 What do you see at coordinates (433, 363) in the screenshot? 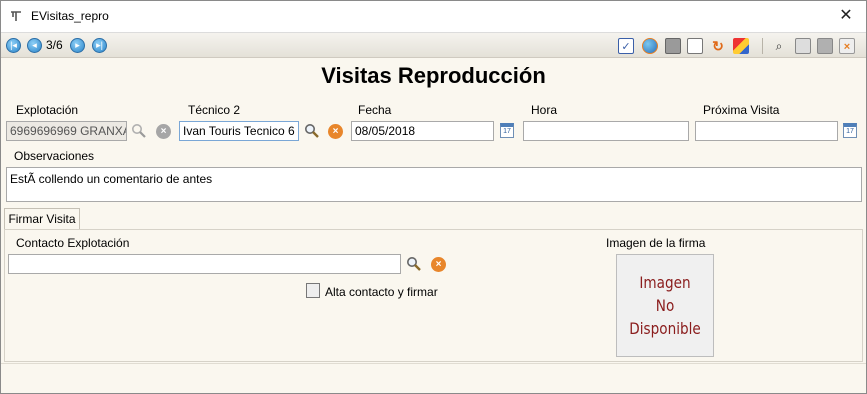
I see `footer-divider` at bounding box center [433, 363].